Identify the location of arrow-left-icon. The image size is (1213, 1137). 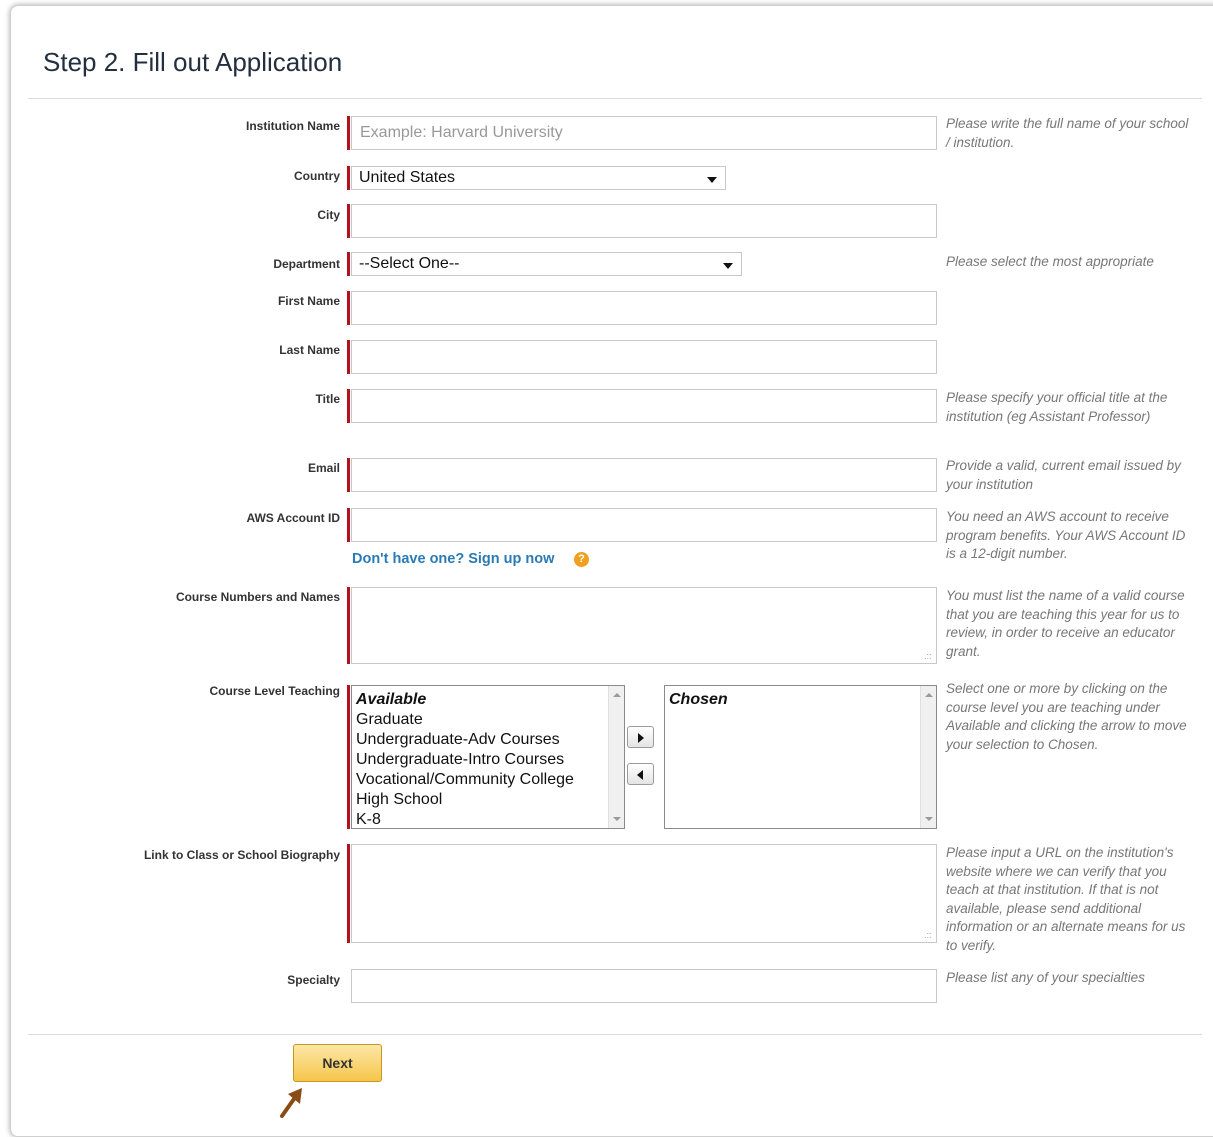
(640, 775).